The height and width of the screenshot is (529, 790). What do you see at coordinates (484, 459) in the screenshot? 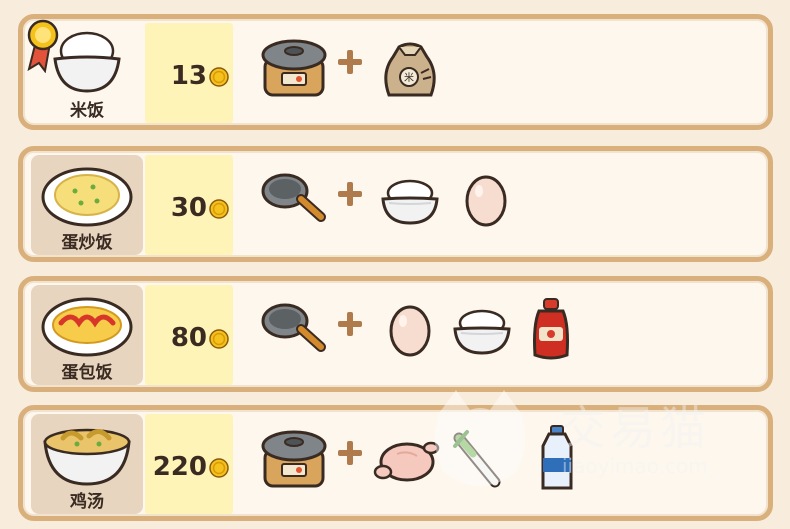
I see `leek-icon` at bounding box center [484, 459].